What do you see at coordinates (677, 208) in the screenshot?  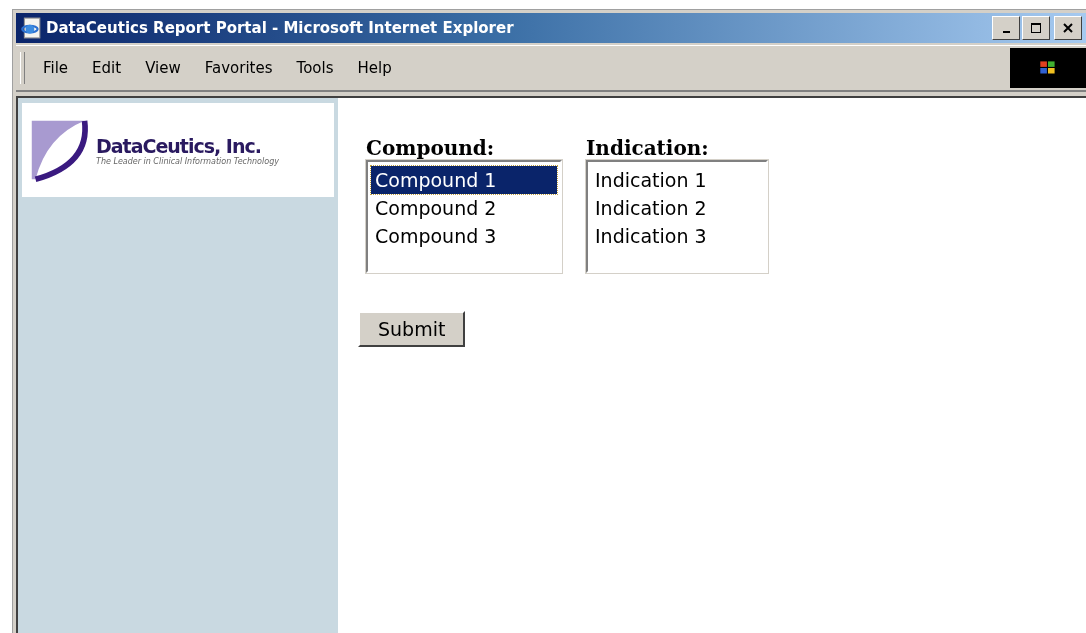 I see `list-option: Indication 2` at bounding box center [677, 208].